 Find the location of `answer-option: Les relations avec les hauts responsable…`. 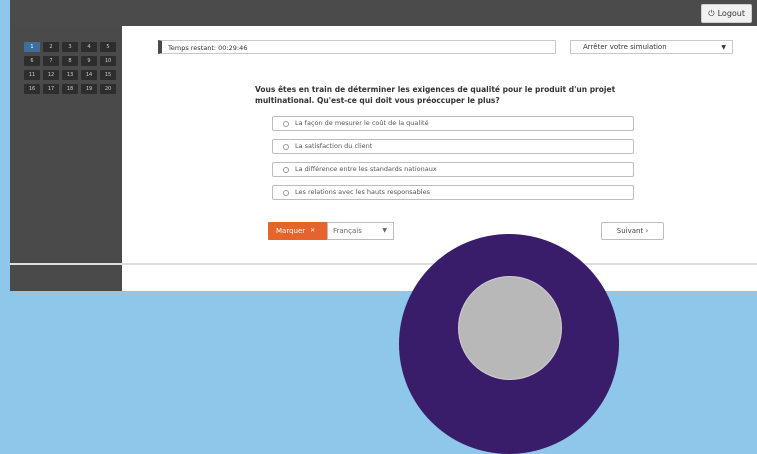

answer-option: Les relations avec les hauts responsable… is located at coordinates (453, 192).